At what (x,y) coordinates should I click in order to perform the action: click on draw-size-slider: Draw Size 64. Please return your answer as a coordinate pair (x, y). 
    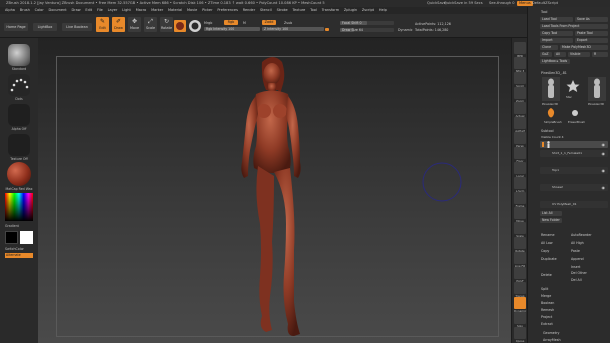
    Looking at the image, I should click on (367, 30).